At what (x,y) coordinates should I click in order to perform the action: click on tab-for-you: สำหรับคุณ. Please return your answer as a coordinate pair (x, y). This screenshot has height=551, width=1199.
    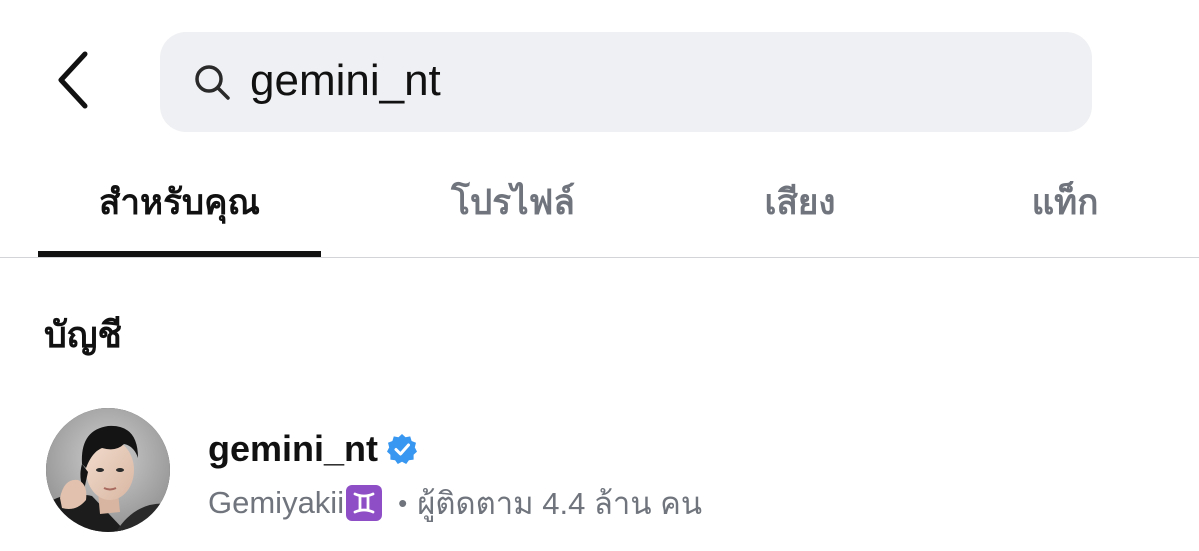
    Looking at the image, I should click on (179, 202).